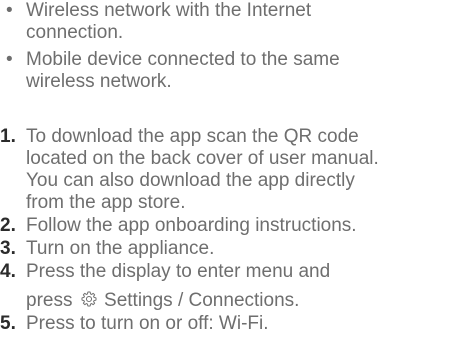  What do you see at coordinates (106, 202) in the screenshot?
I see `step-text: from the app store.` at bounding box center [106, 202].